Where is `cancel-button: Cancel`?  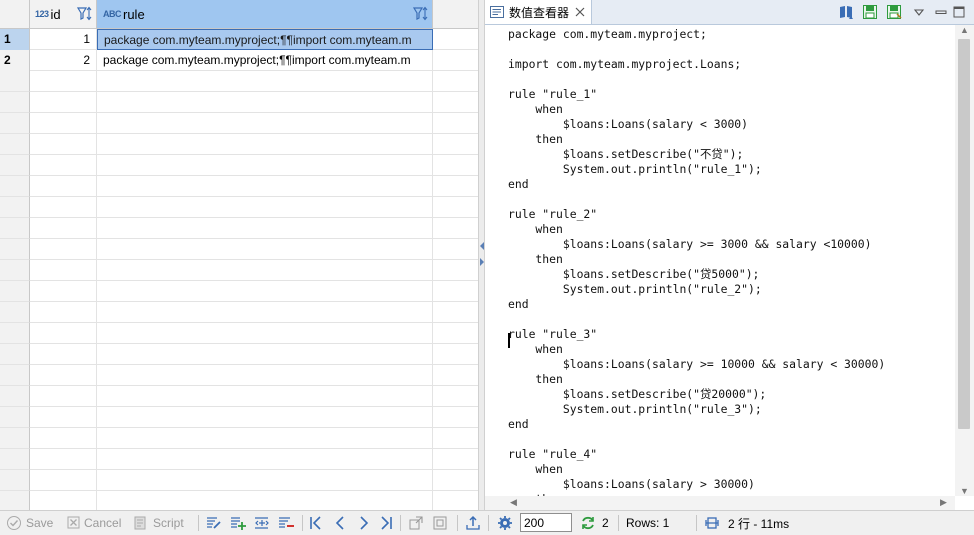
cancel-button: Cancel is located at coordinates (93, 523).